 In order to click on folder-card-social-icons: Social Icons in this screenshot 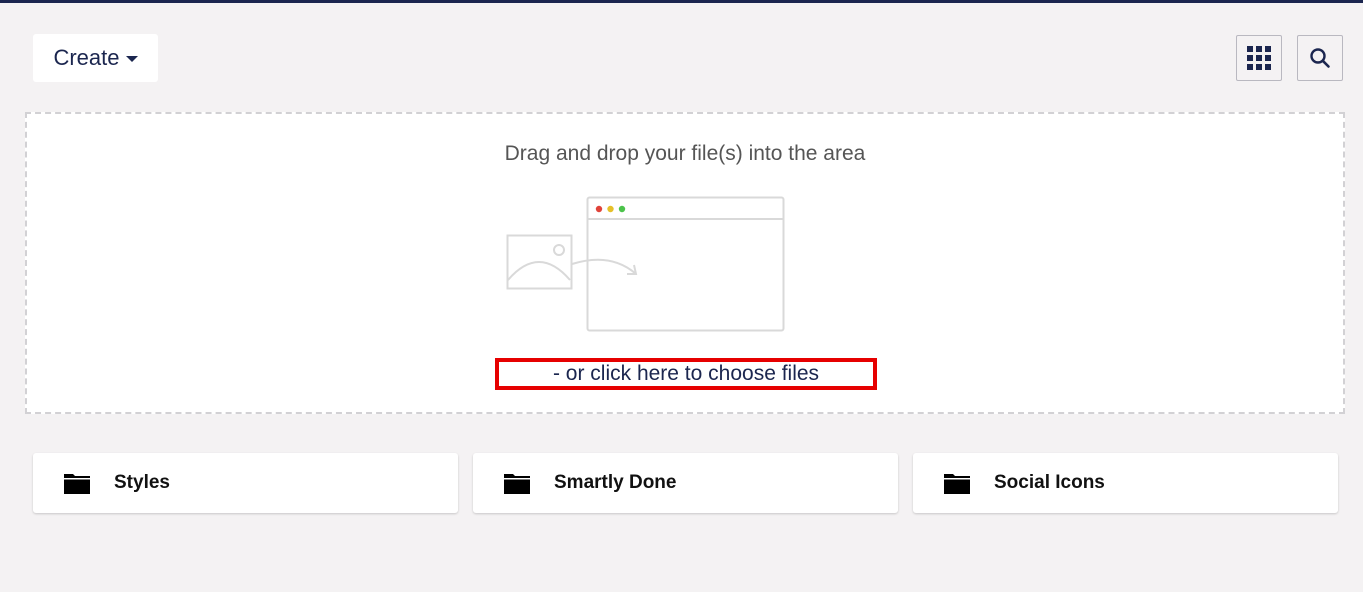, I will do `click(1125, 483)`.